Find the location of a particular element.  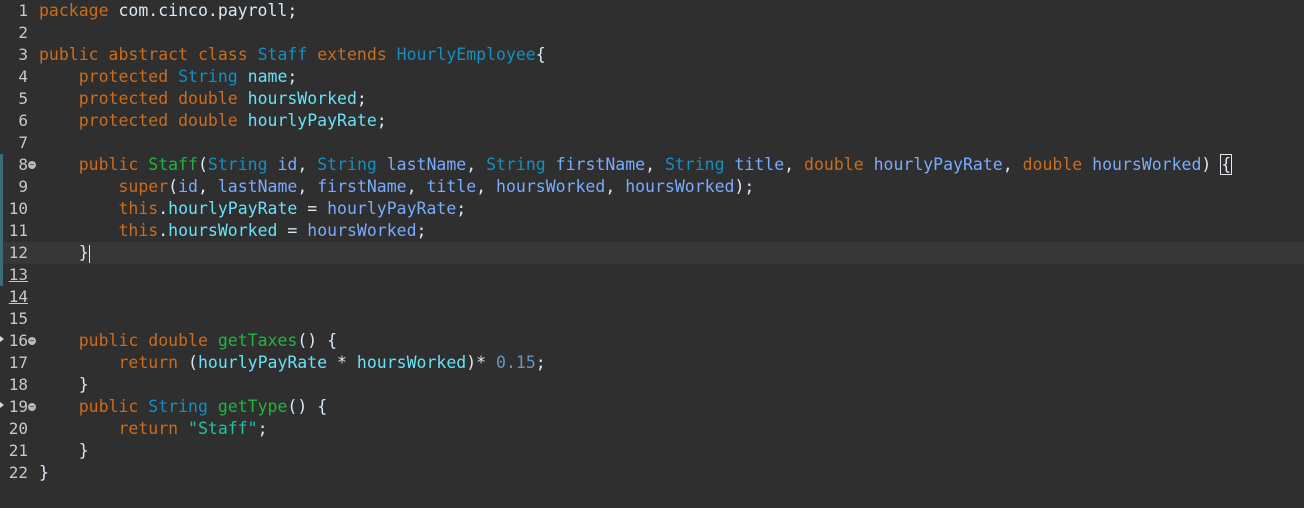

code-text: package com.cinco.payroll; is located at coordinates (168, 11).